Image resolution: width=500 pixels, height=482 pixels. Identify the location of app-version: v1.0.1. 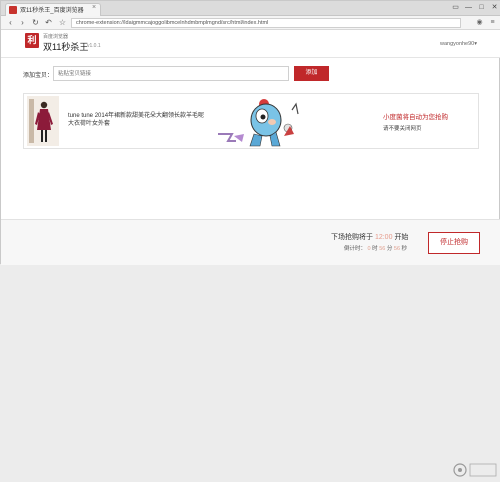
(94, 46).